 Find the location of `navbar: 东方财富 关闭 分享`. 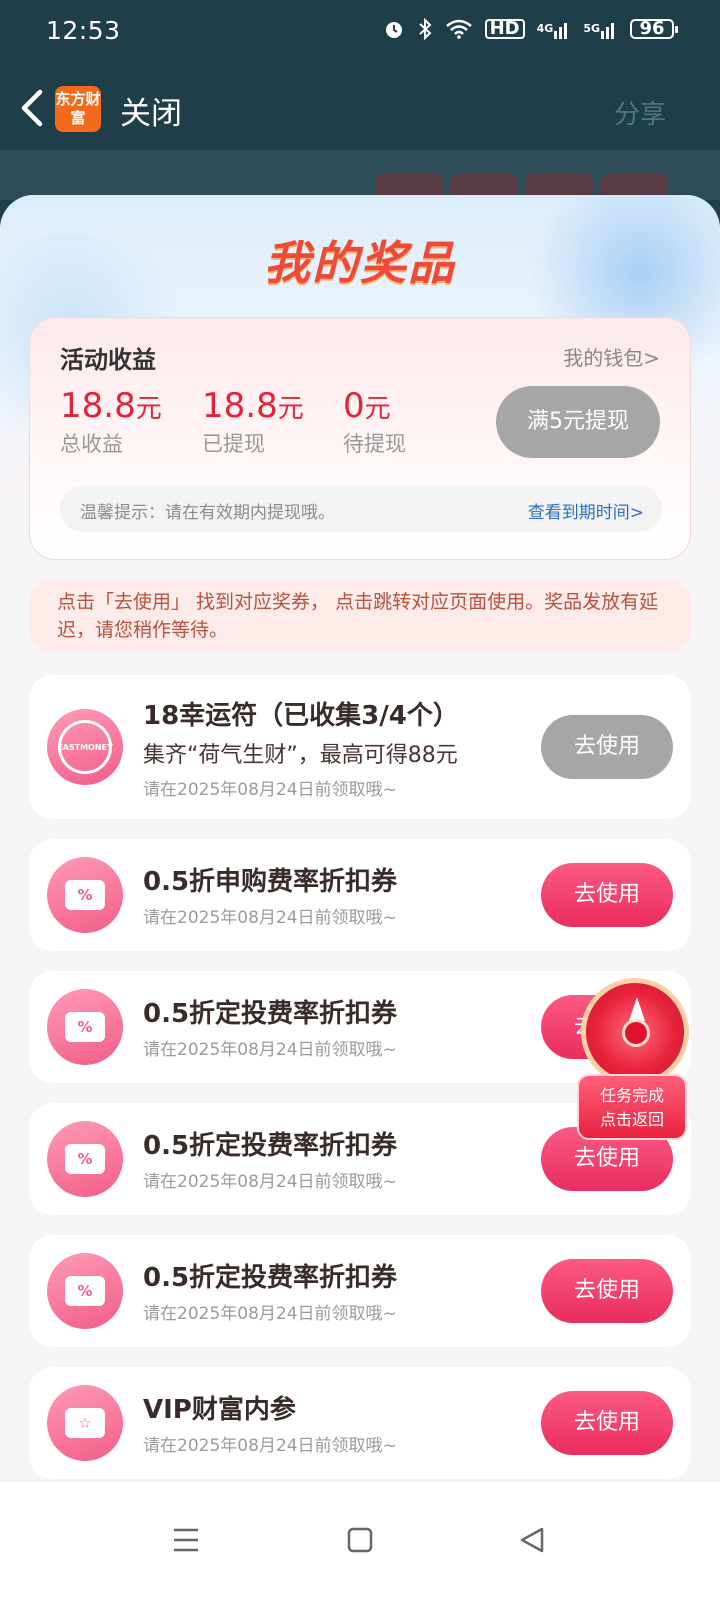

navbar: 东方财富 关闭 分享 is located at coordinates (360, 110).